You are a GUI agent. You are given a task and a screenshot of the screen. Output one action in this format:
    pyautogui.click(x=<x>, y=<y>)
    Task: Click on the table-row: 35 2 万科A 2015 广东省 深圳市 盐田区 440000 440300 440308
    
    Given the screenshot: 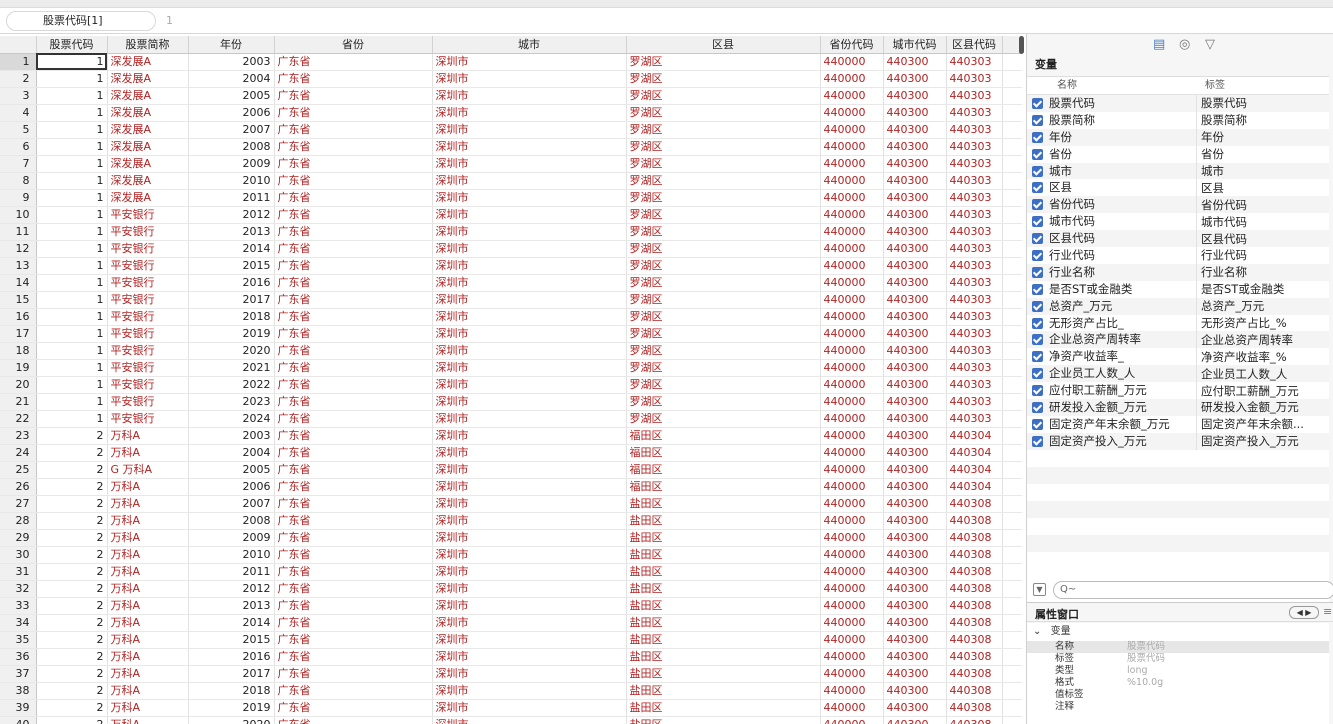 What is the action you would take?
    pyautogui.click(x=511, y=640)
    